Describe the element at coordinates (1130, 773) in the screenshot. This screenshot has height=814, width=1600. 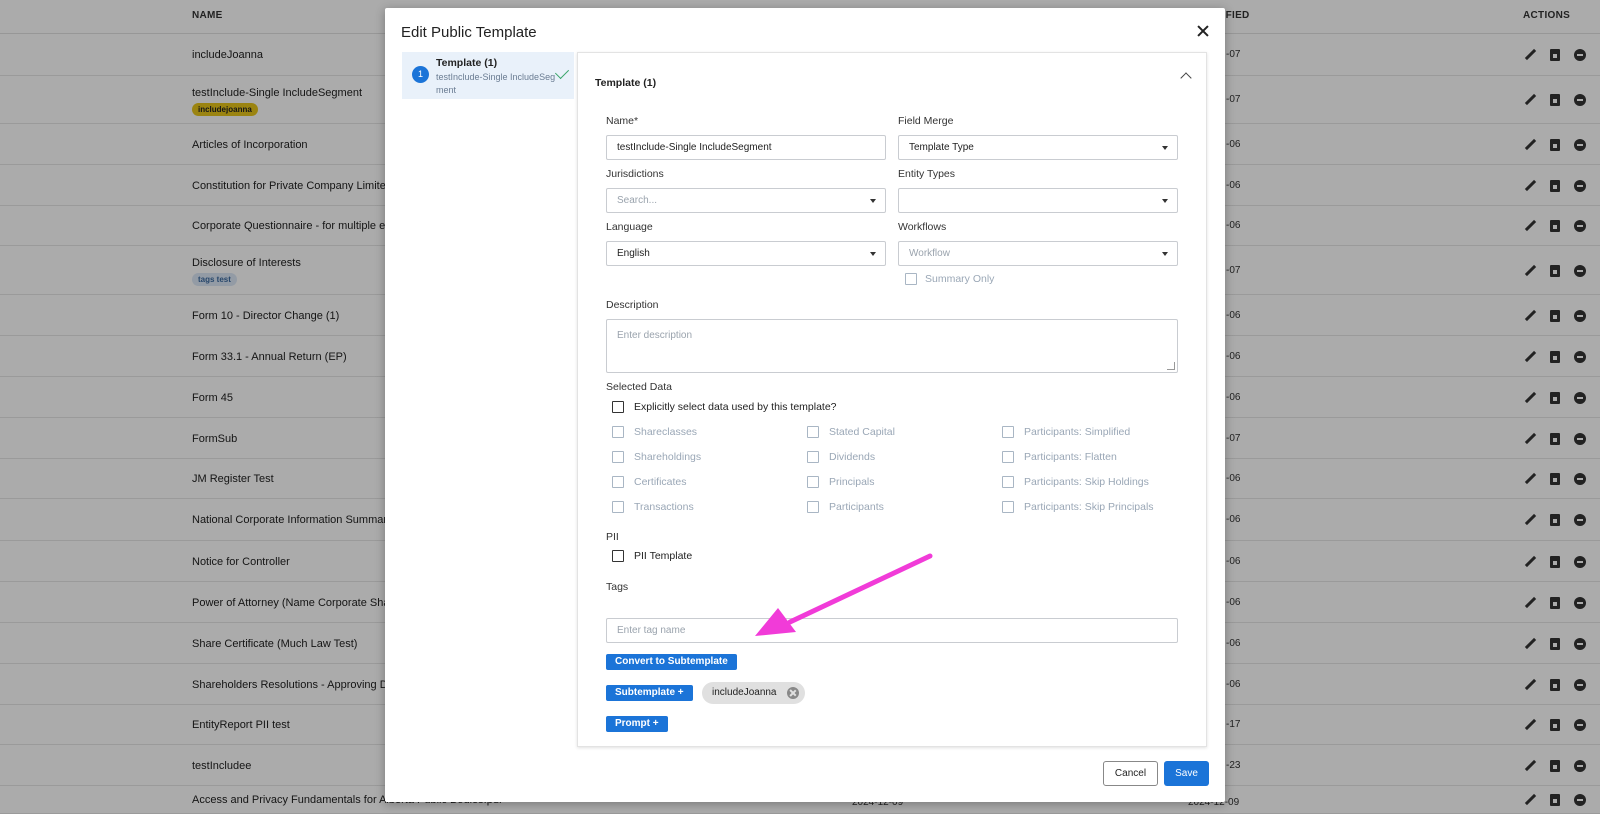
I see `cancel-button: Cancel` at that location.